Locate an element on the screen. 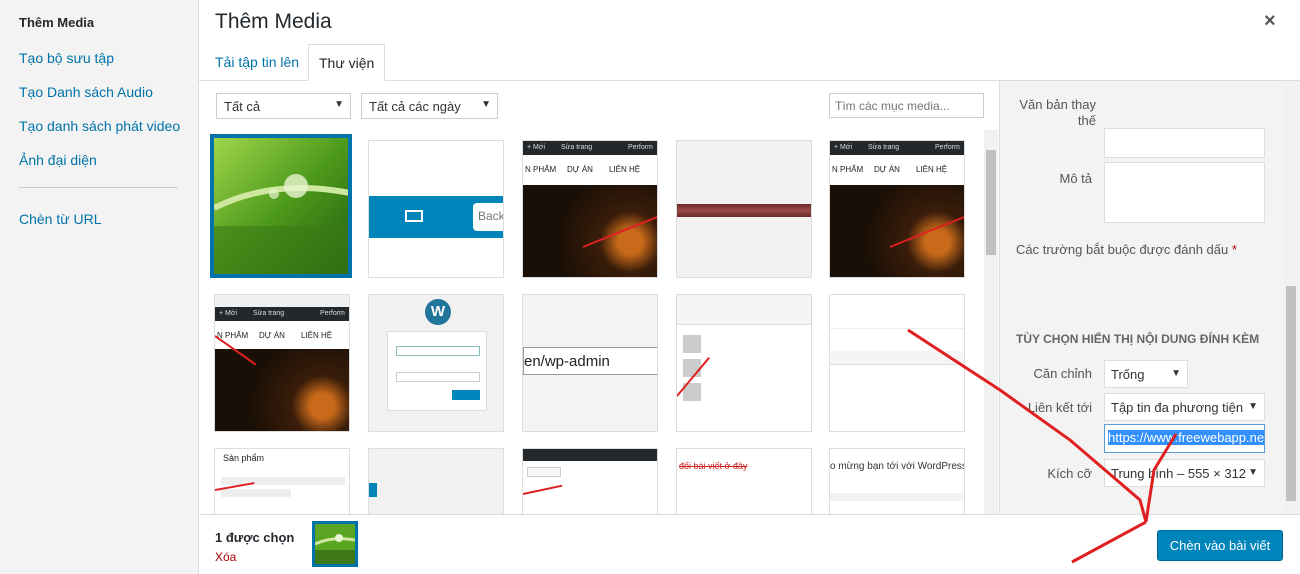  editor-row-image is located at coordinates (897, 323).